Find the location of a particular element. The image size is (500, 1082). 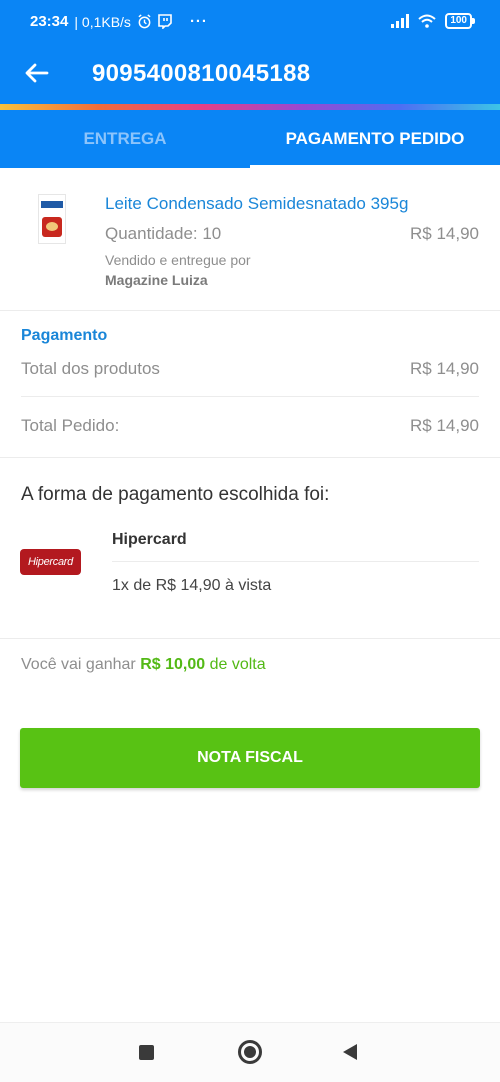

alarm-icon is located at coordinates (144, 21).